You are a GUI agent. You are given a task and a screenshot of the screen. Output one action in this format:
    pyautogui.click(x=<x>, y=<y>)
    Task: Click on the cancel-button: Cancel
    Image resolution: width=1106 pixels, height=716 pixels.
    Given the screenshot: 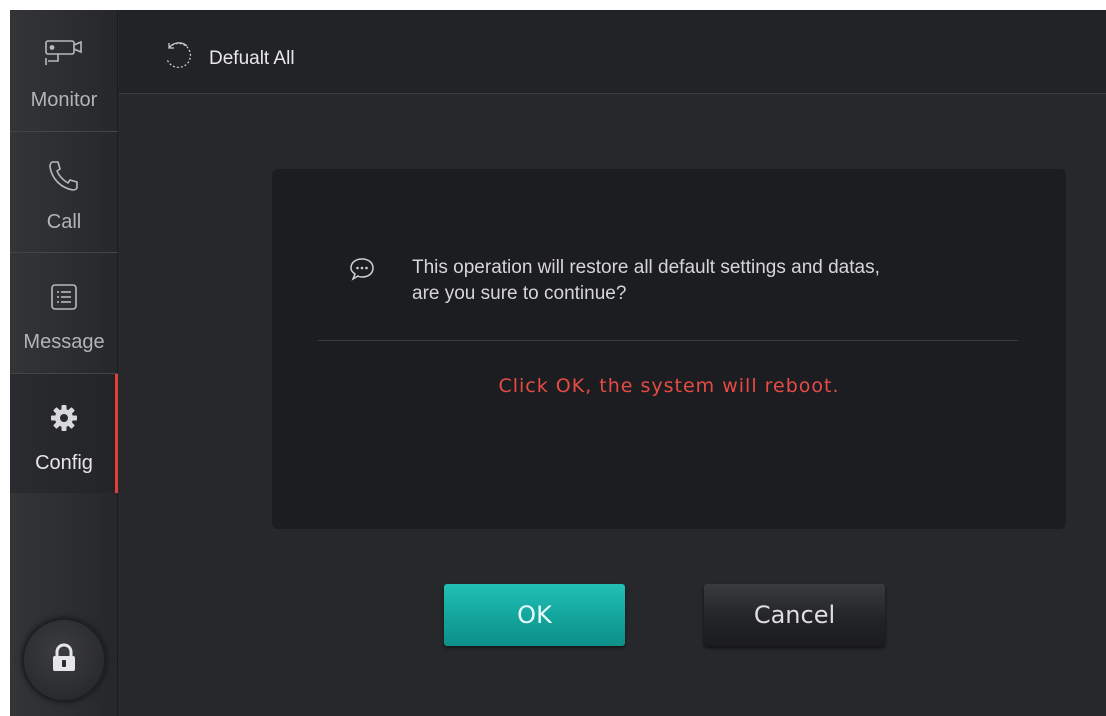 What is the action you would take?
    pyautogui.click(x=794, y=615)
    